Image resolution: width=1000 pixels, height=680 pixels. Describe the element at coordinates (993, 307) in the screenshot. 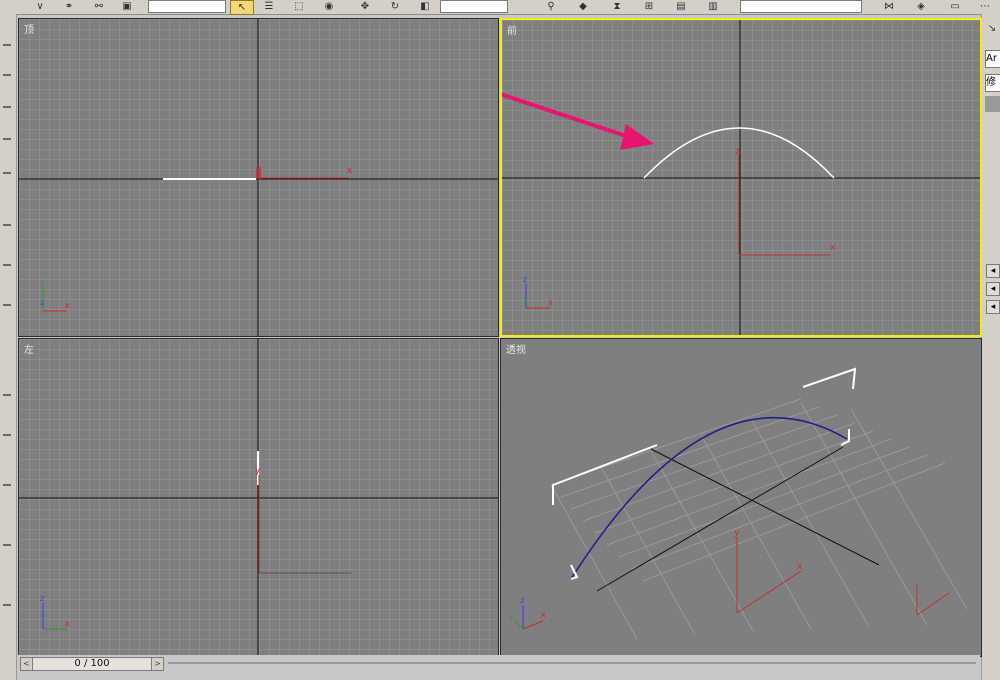

I see `make-unique-icon: ◂` at that location.